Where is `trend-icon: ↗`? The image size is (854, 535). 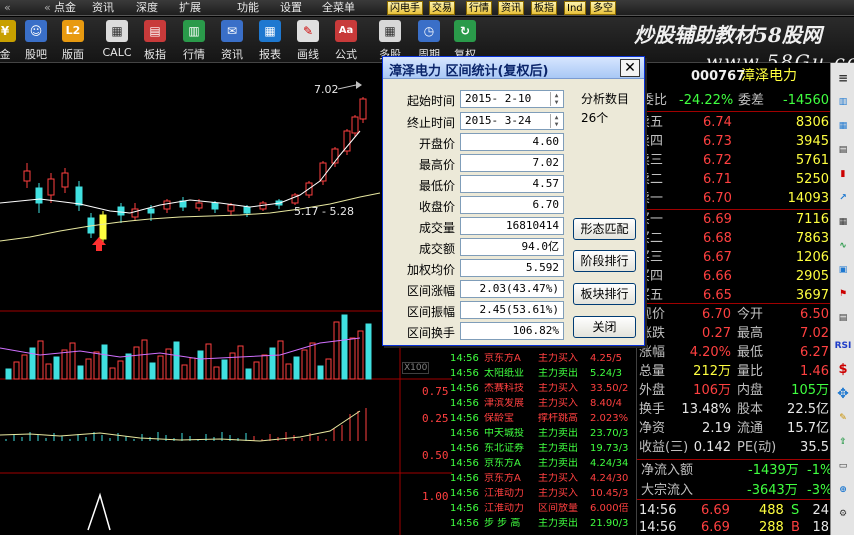 trend-icon: ↗ is located at coordinates (843, 198).